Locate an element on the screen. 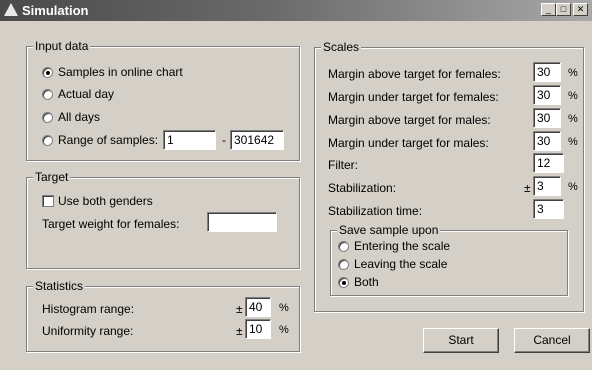 The height and width of the screenshot is (370, 592). scale-row-label: Margin under target for males: is located at coordinates (408, 143).